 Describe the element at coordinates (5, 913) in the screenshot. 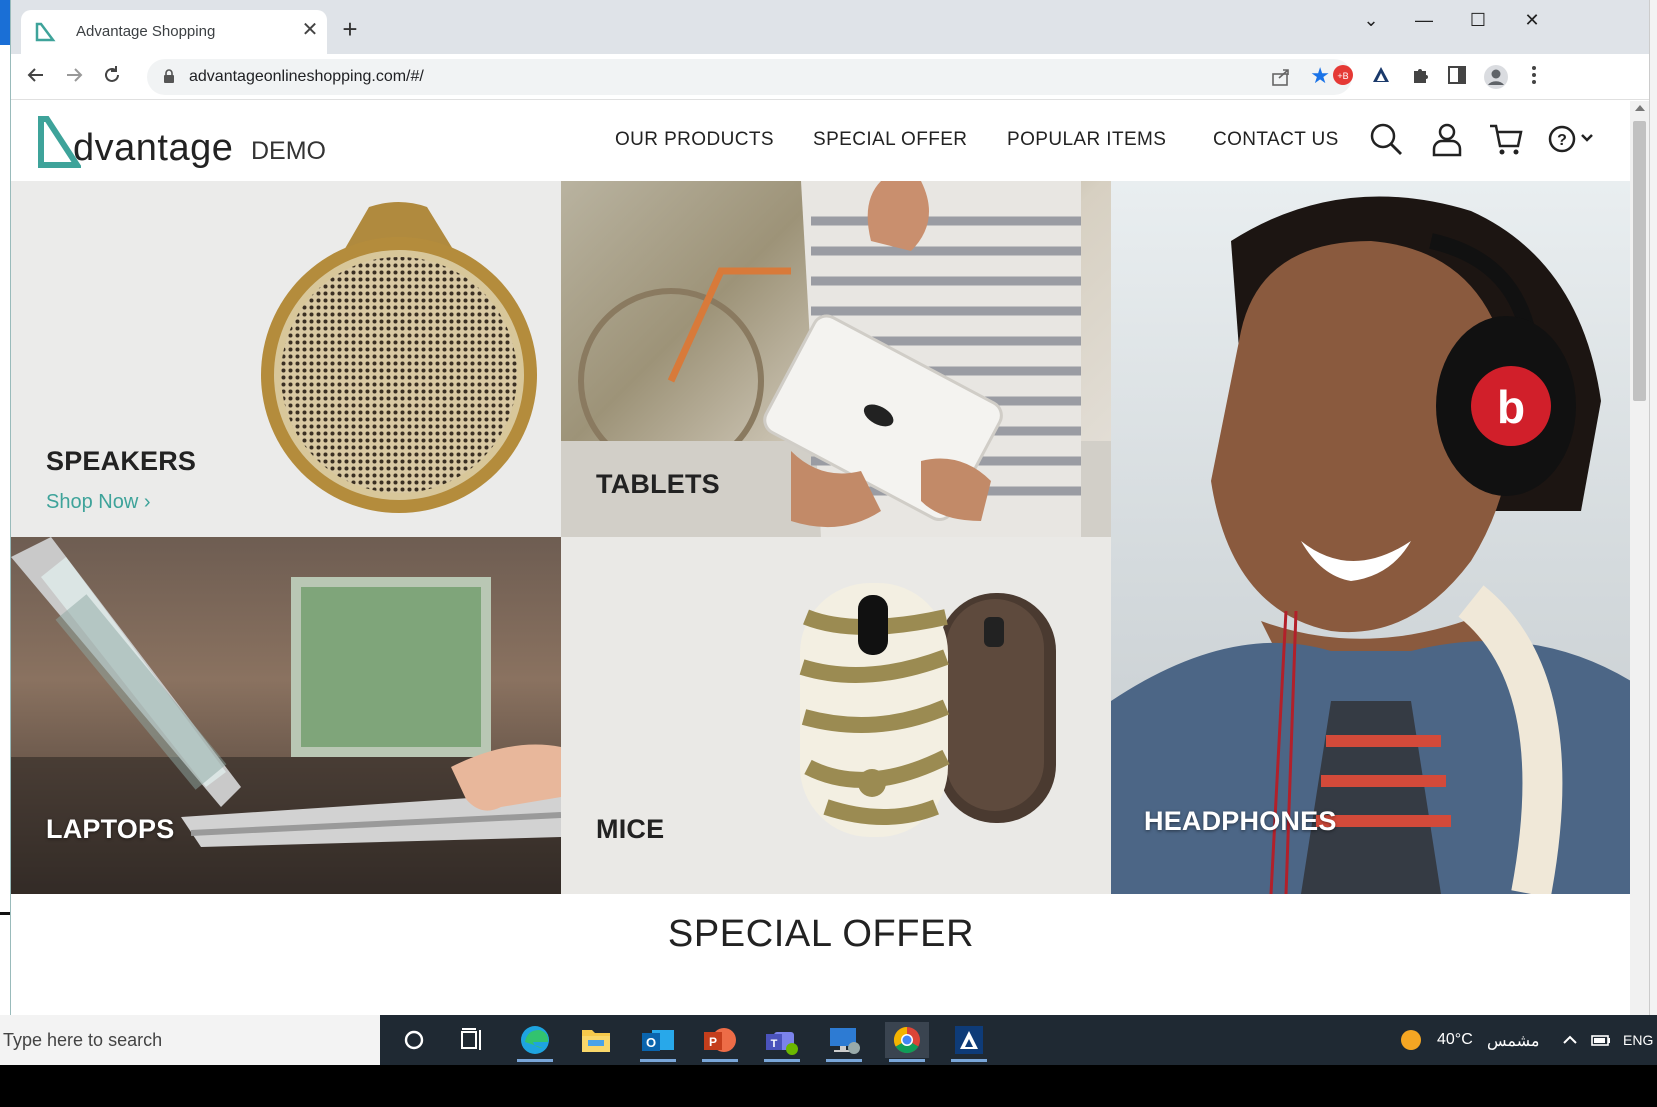

I see `background-divider` at that location.